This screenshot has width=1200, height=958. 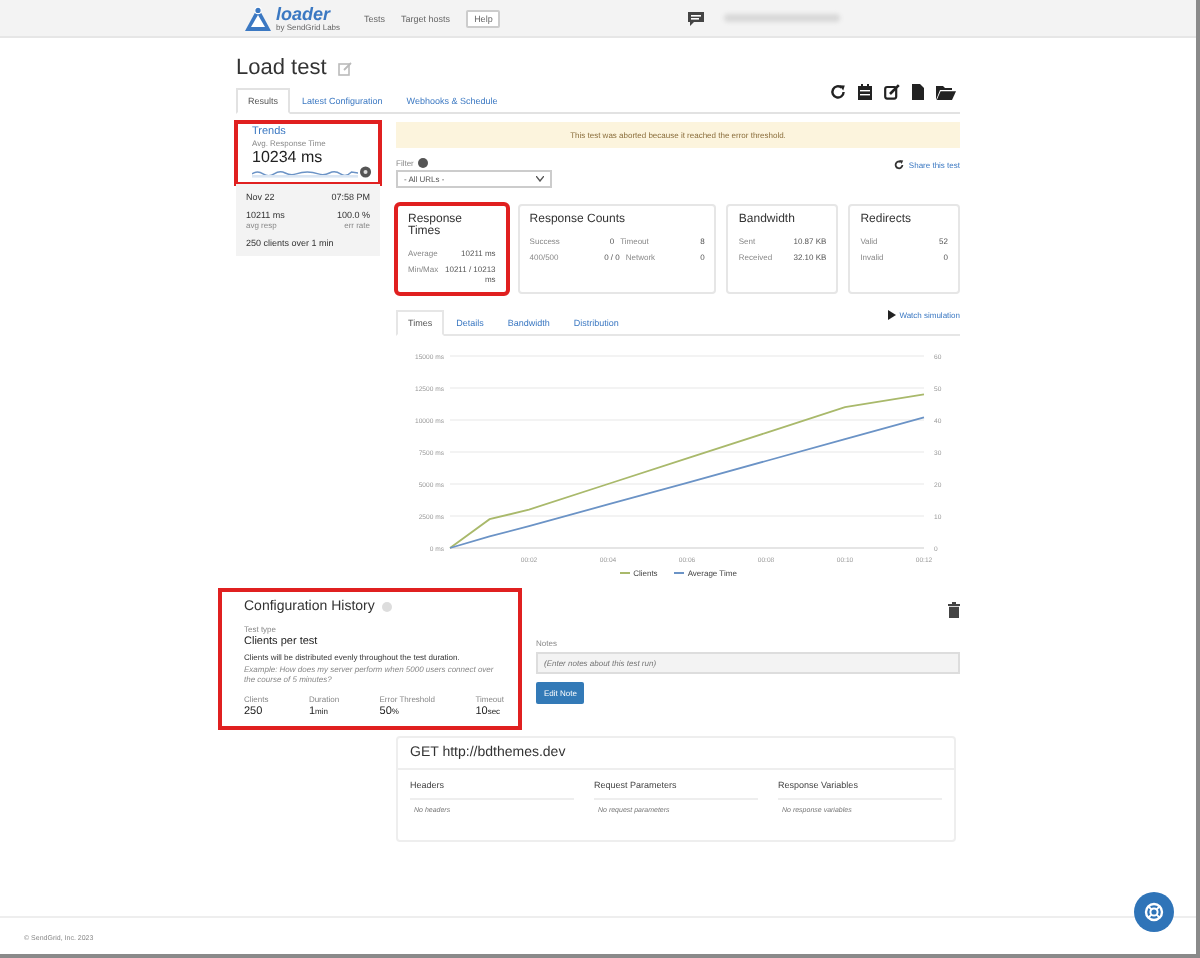 I want to click on trash-icon, so click(x=954, y=610).